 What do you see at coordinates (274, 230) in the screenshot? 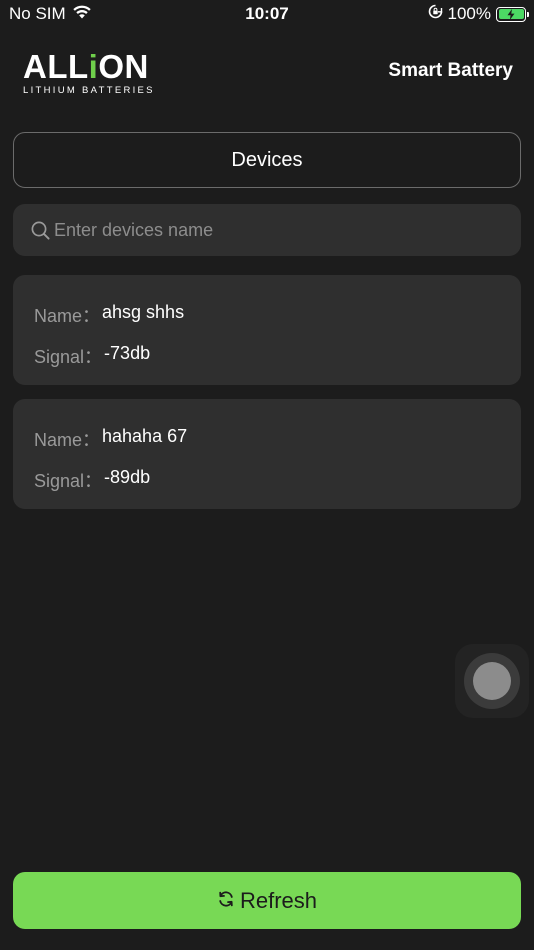
I see `search-input` at bounding box center [274, 230].